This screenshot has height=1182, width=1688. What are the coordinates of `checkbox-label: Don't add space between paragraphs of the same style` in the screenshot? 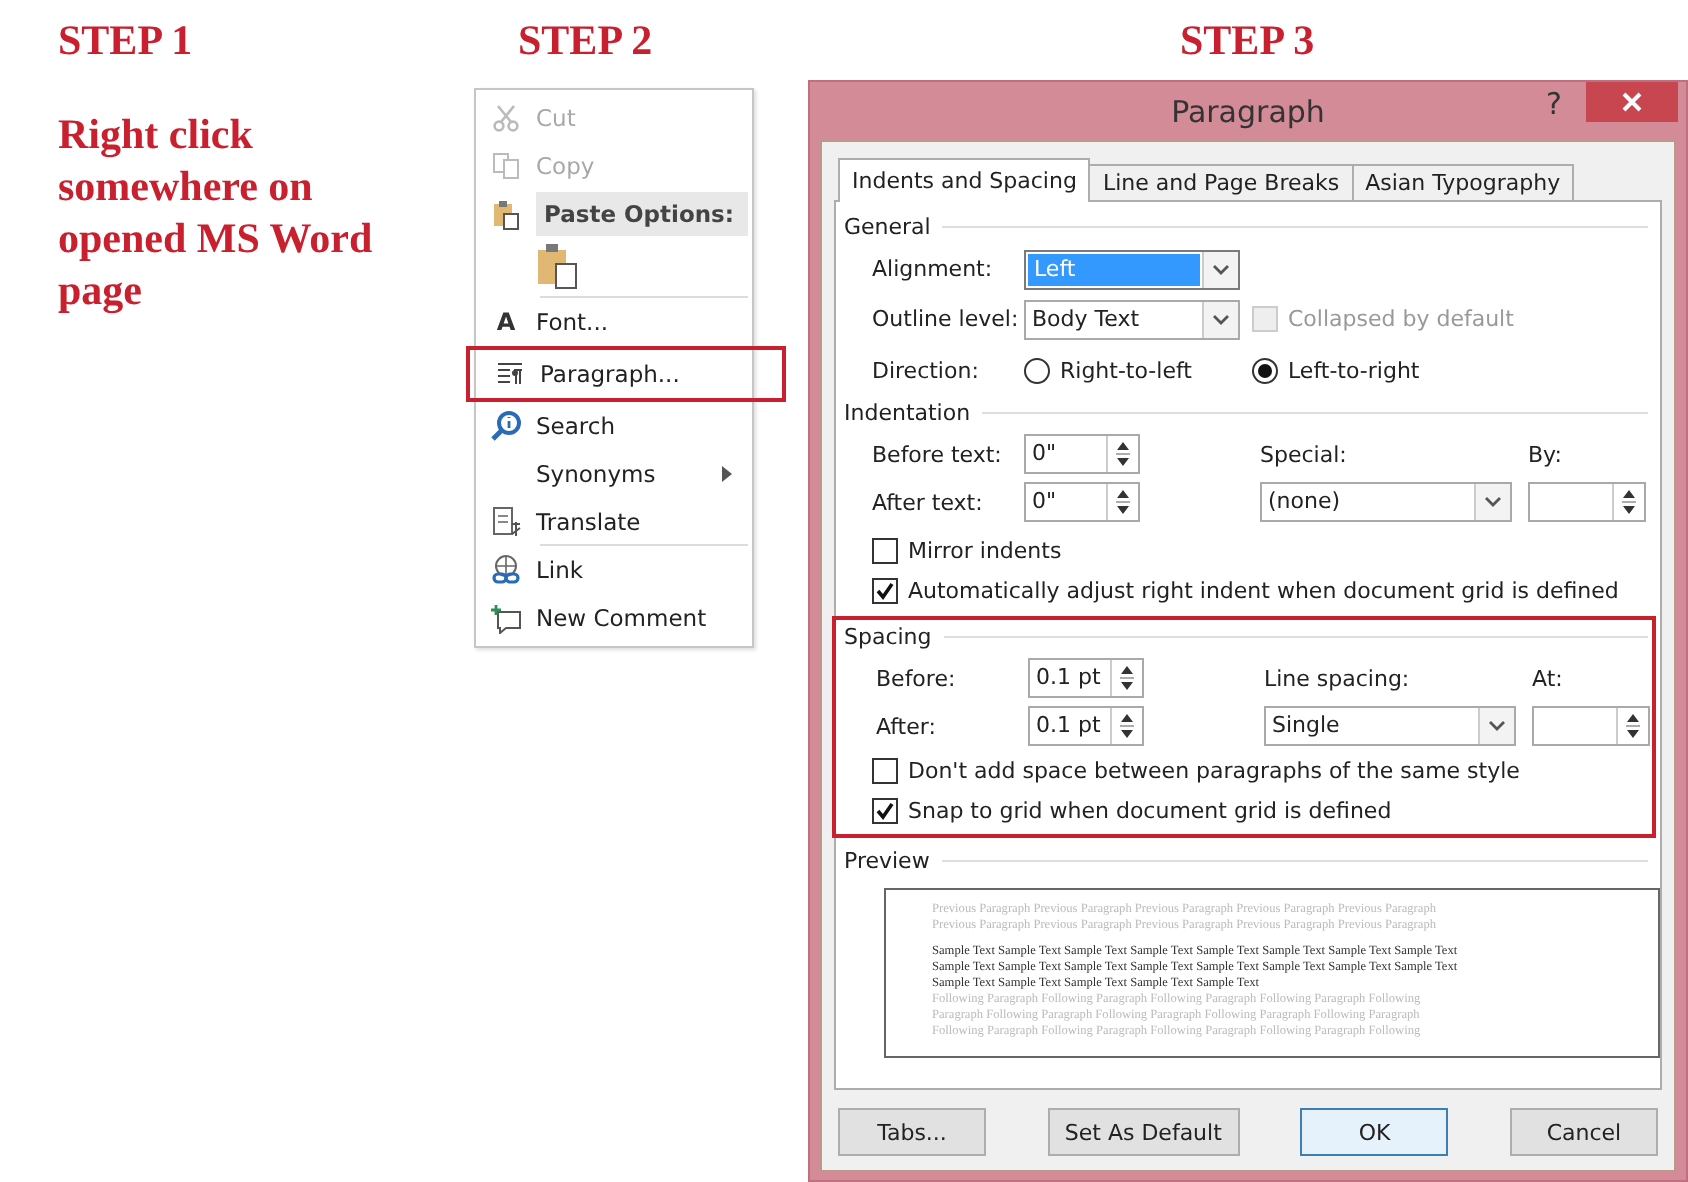 It's located at (1214, 770).